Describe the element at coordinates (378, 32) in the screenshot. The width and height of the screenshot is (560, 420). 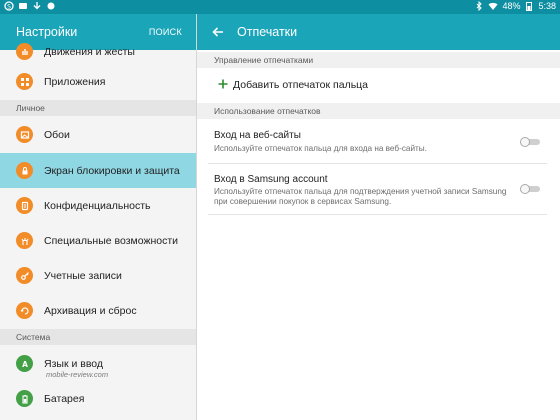
I see `detail-header: Отпечатки` at that location.